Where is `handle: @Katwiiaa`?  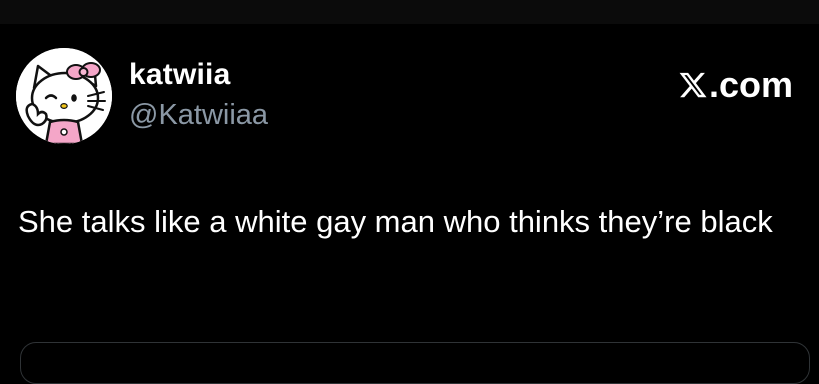 handle: @Katwiiaa is located at coordinates (198, 115).